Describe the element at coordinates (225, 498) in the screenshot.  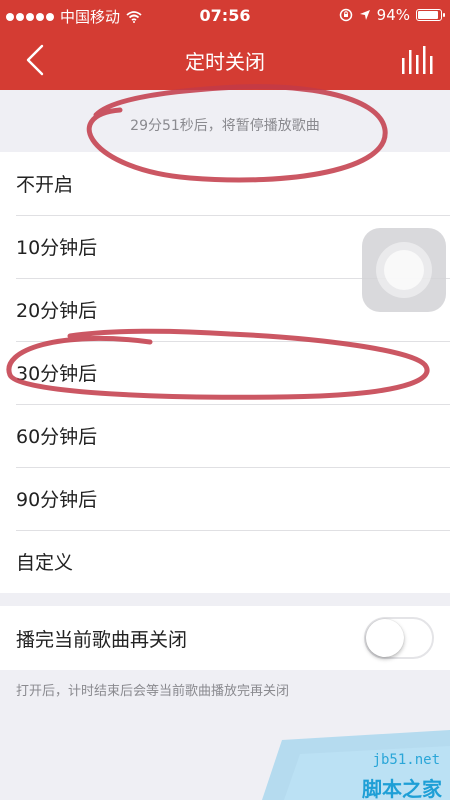
I see `option-90min: 90分钟后` at that location.